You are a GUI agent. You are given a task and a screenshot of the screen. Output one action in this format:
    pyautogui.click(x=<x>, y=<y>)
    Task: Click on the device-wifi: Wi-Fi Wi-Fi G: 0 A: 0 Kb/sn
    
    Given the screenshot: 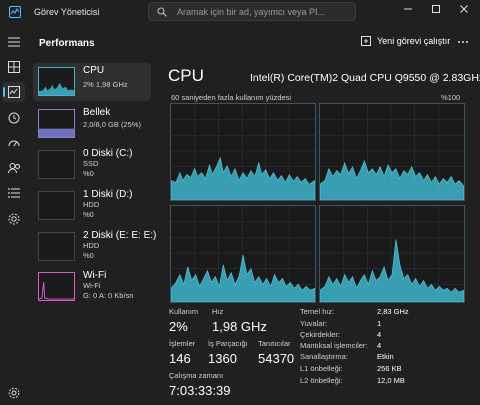 What is the action you would take?
    pyautogui.click(x=92, y=287)
    